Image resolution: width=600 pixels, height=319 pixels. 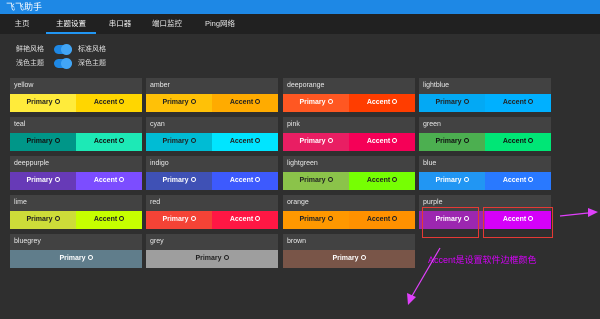 I want to click on arrow-right-line, so click(x=574, y=214).